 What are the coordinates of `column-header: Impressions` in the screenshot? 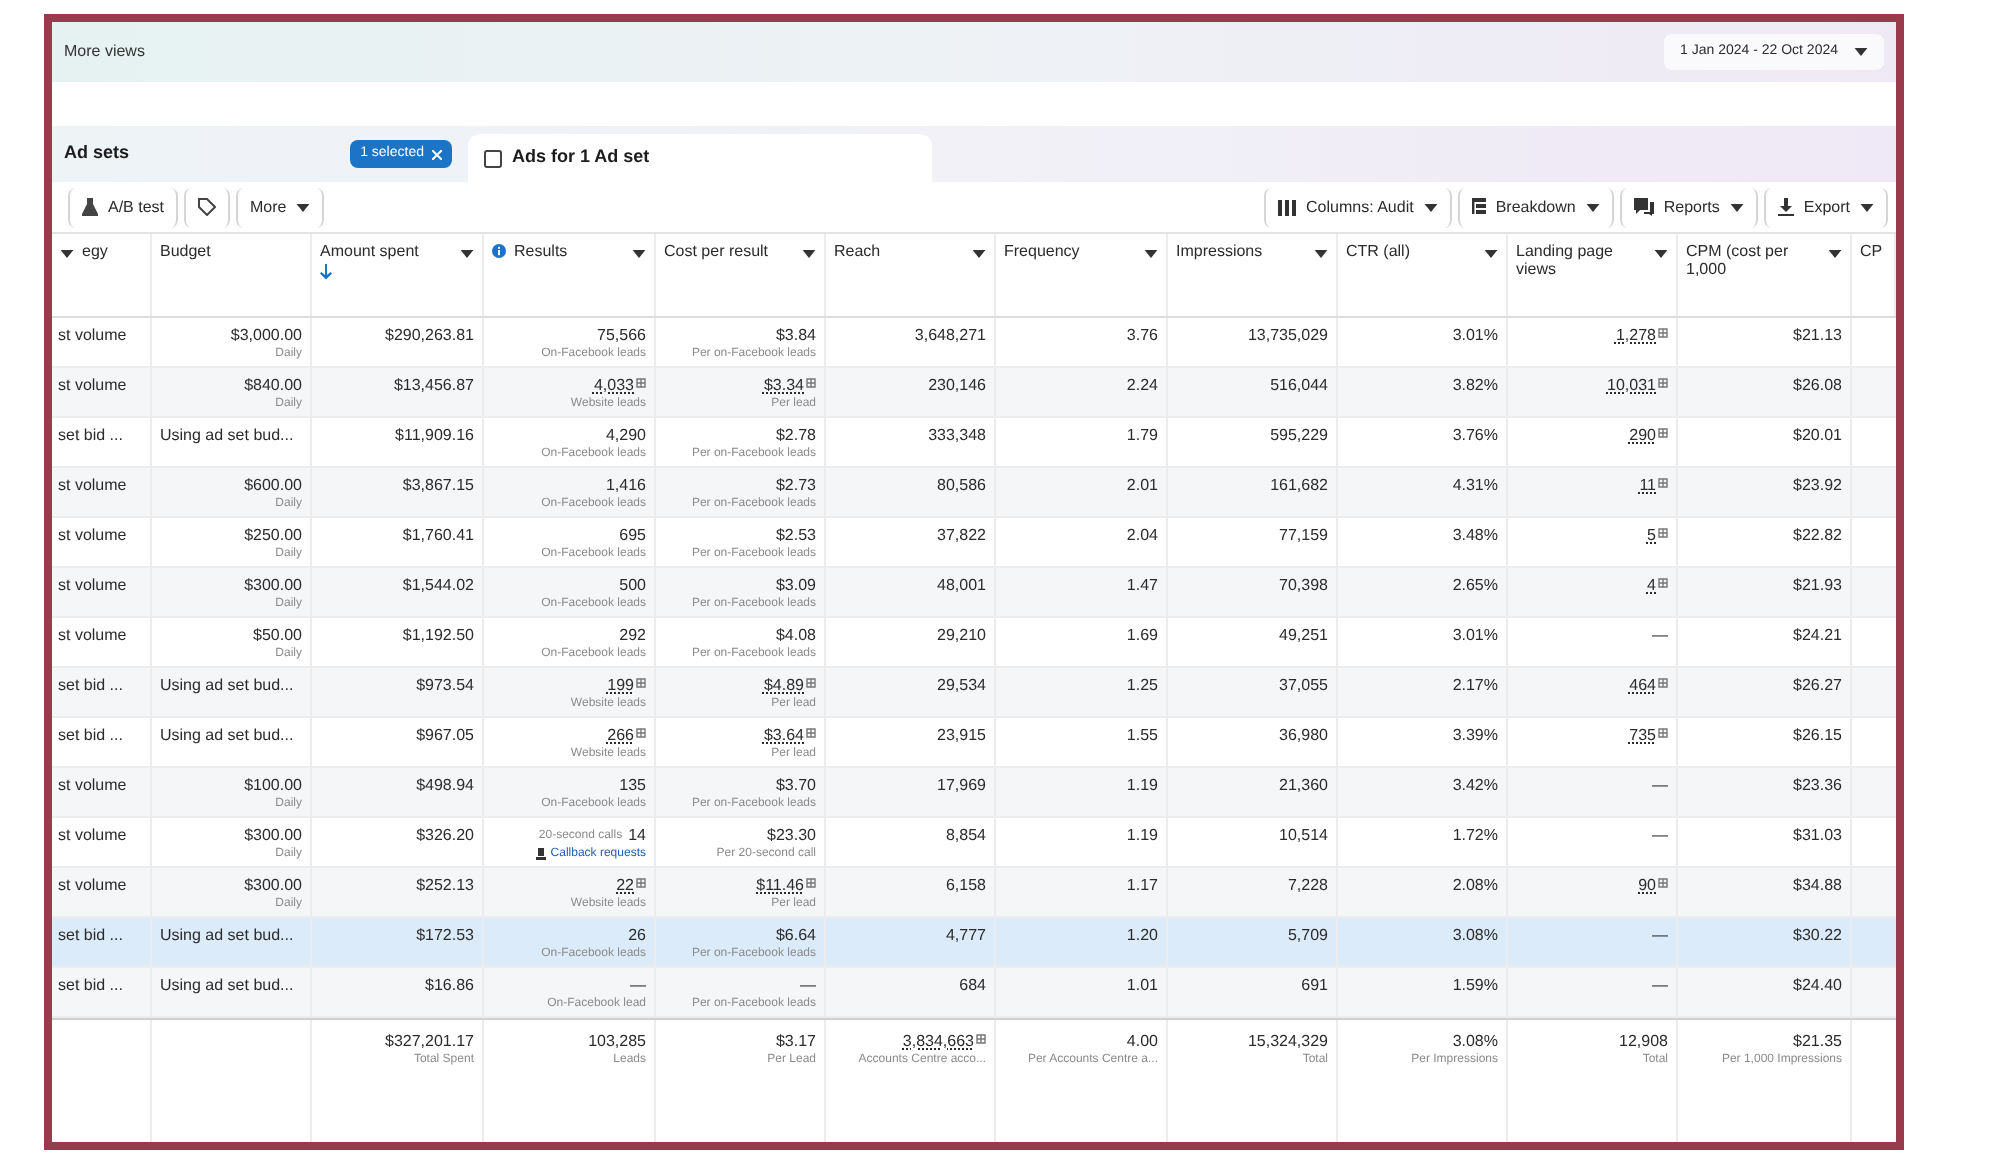 It's located at (1253, 275).